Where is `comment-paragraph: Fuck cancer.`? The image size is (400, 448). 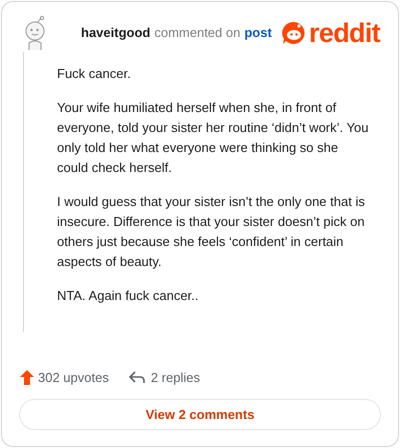 comment-paragraph: Fuck cancer. is located at coordinates (94, 74).